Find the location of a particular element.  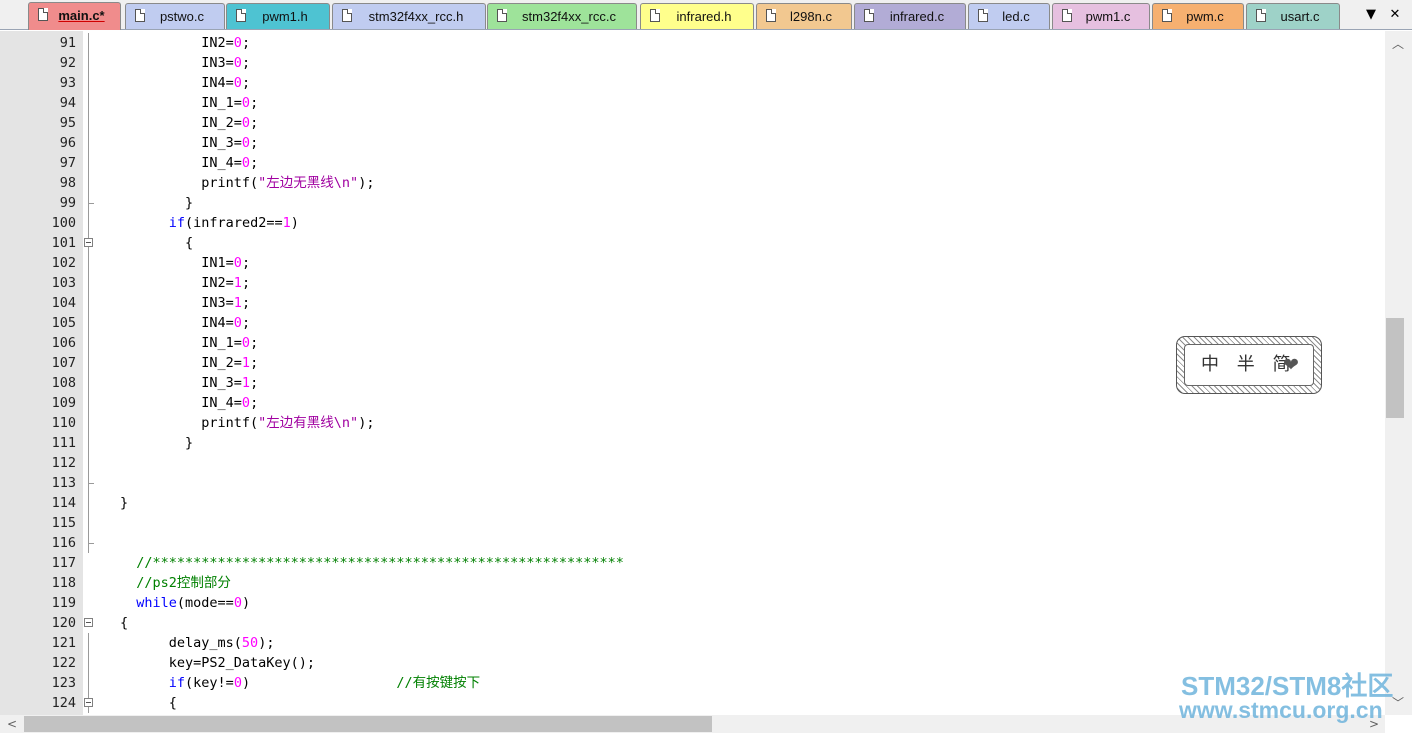

line-number: 123 is located at coordinates (63, 683).